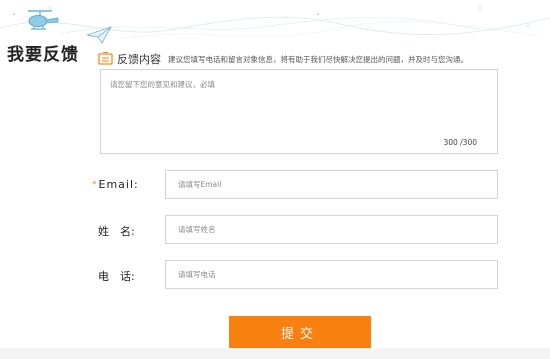 The width and height of the screenshot is (550, 359). Describe the element at coordinates (197, 274) in the screenshot. I see `phone-placeholder: 请填写电话` at that location.